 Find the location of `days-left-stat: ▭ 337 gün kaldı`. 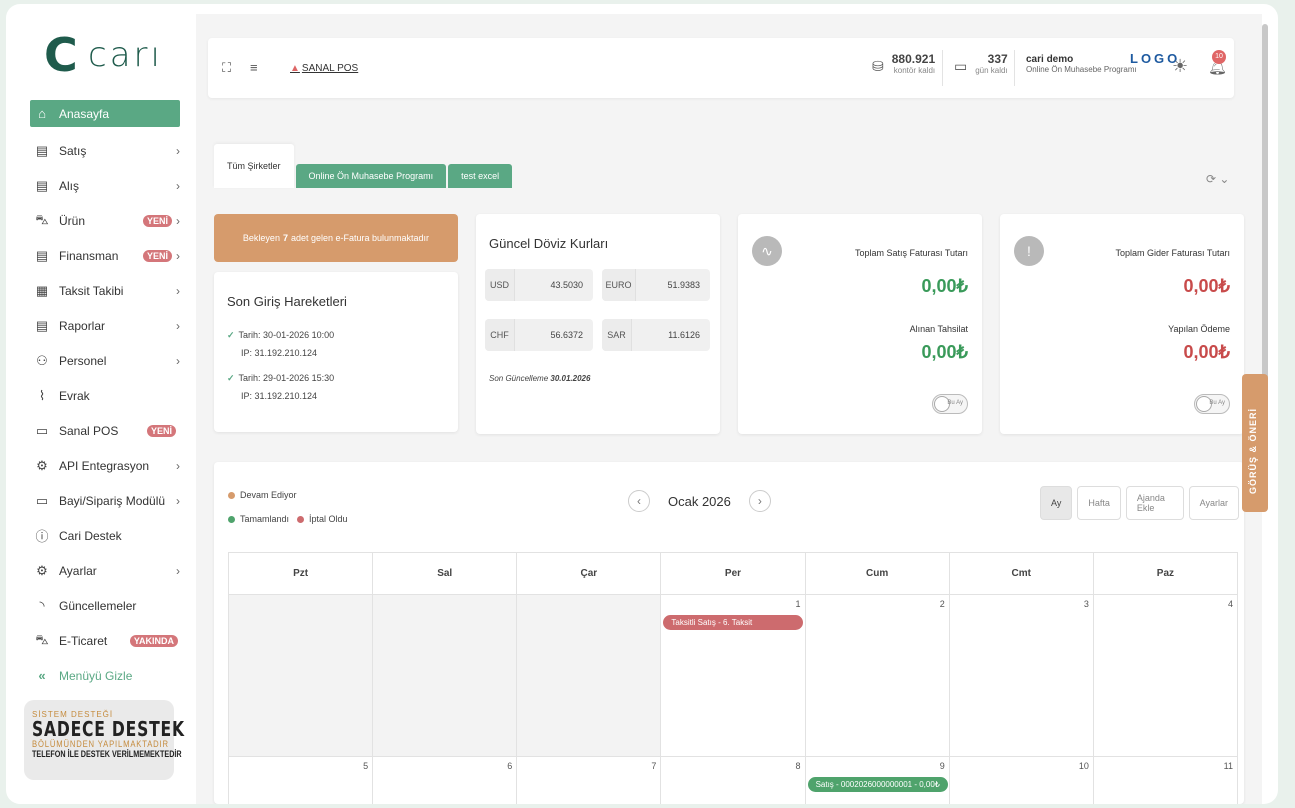

days-left-stat: ▭ 337 gün kaldı is located at coordinates (981, 63).